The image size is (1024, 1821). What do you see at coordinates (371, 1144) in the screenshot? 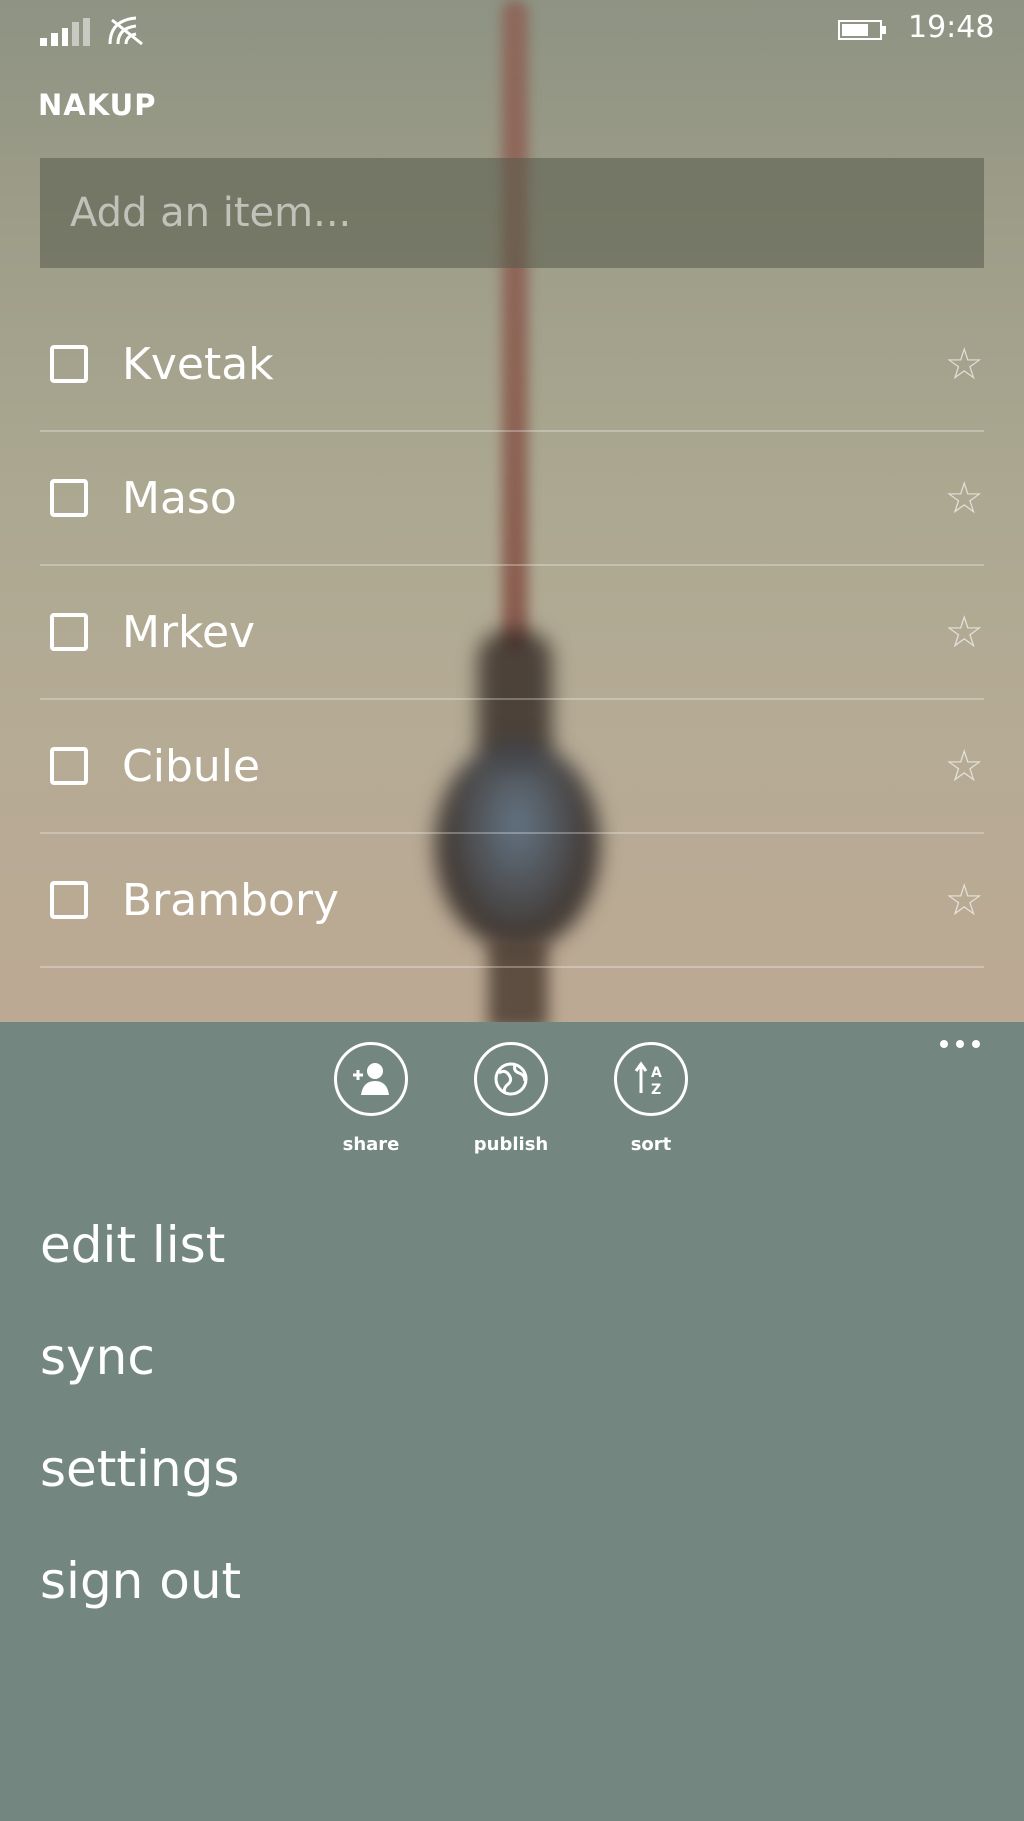
I see `share-label: share` at bounding box center [371, 1144].